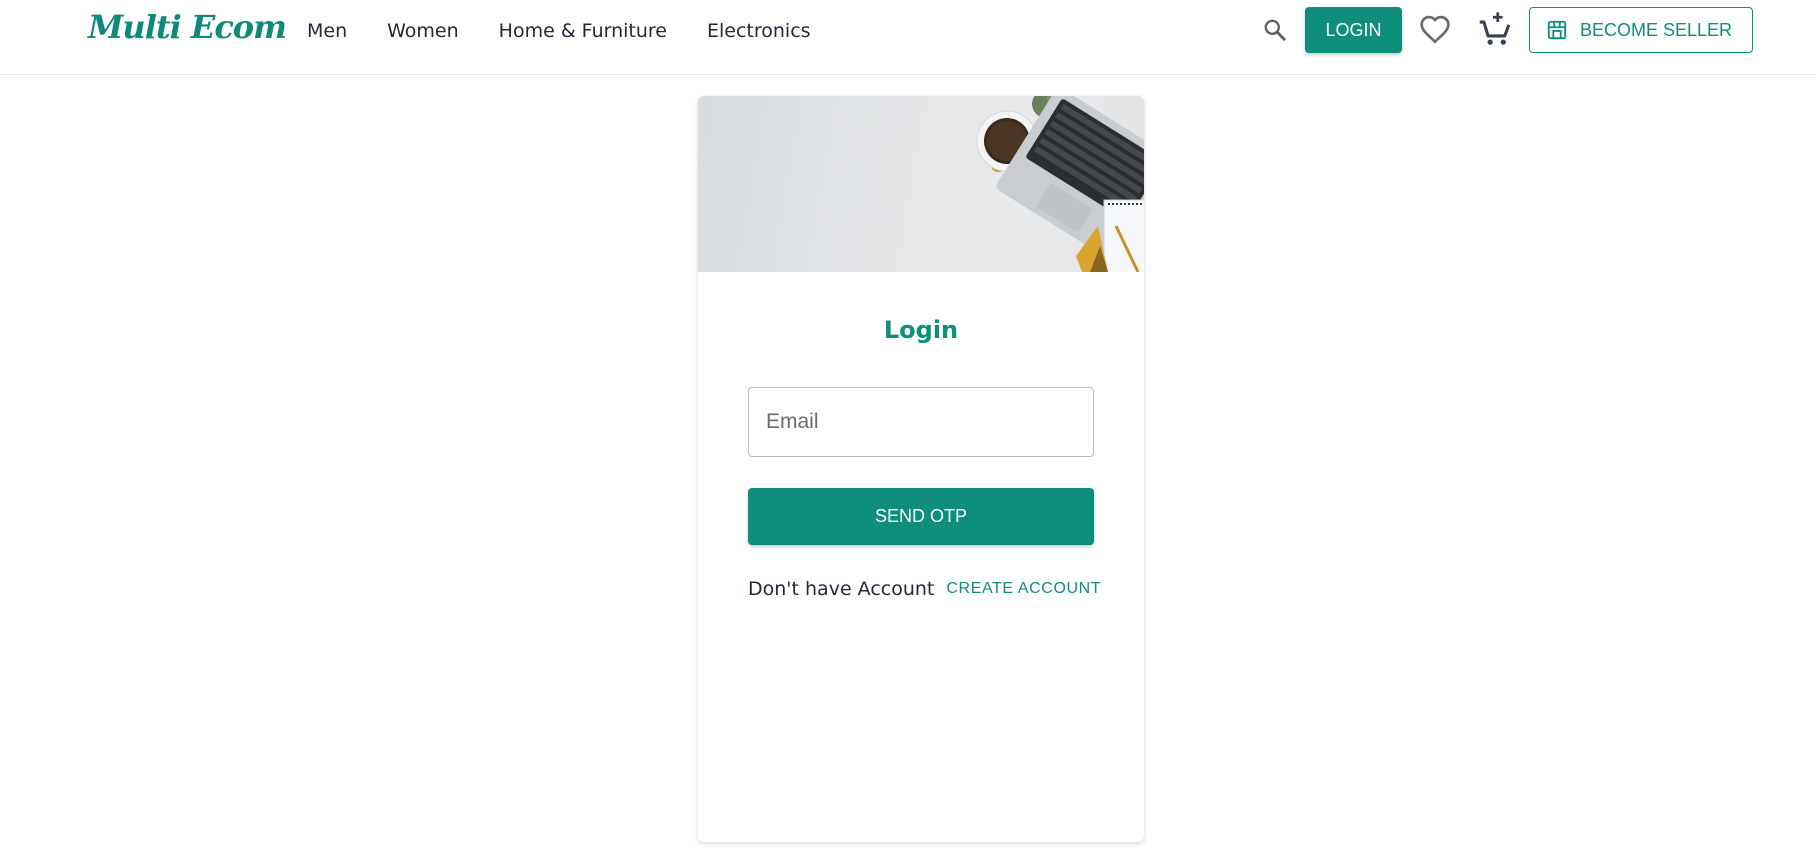  What do you see at coordinates (423, 31) in the screenshot?
I see `nav-link-women: Women` at bounding box center [423, 31].